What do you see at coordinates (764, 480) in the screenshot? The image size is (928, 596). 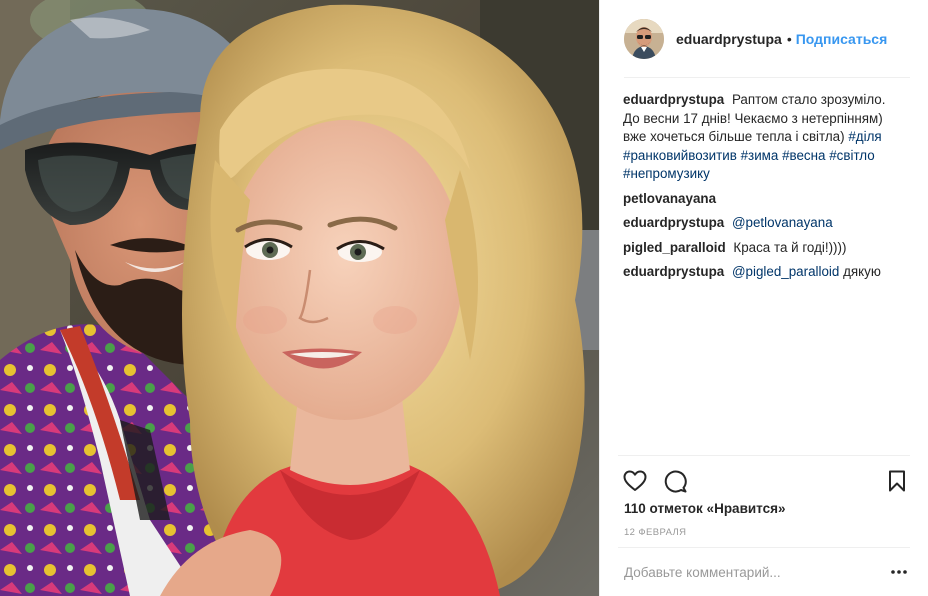 I see `action-bar` at bounding box center [764, 480].